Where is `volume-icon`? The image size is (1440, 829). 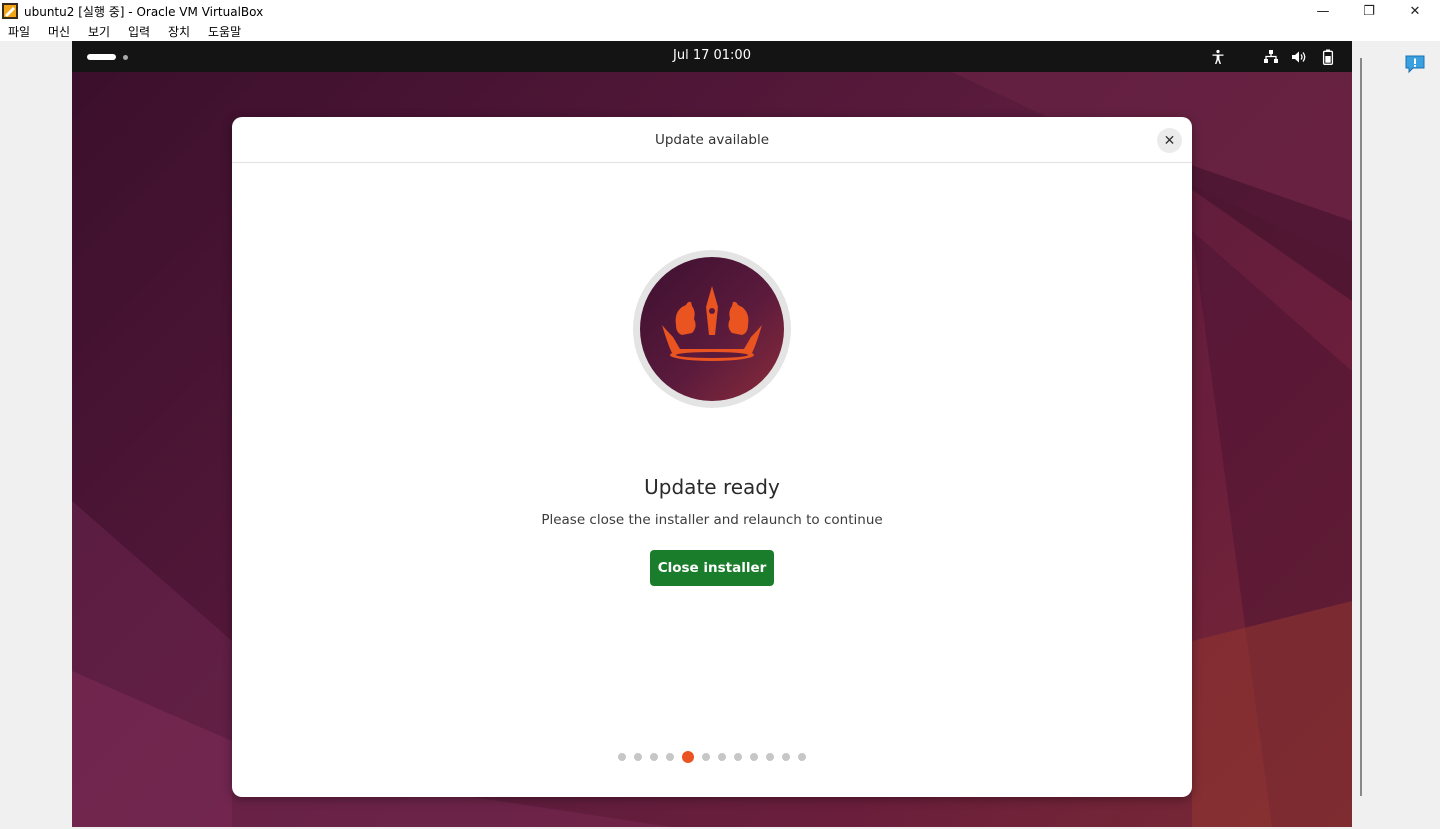 volume-icon is located at coordinates (1299, 57).